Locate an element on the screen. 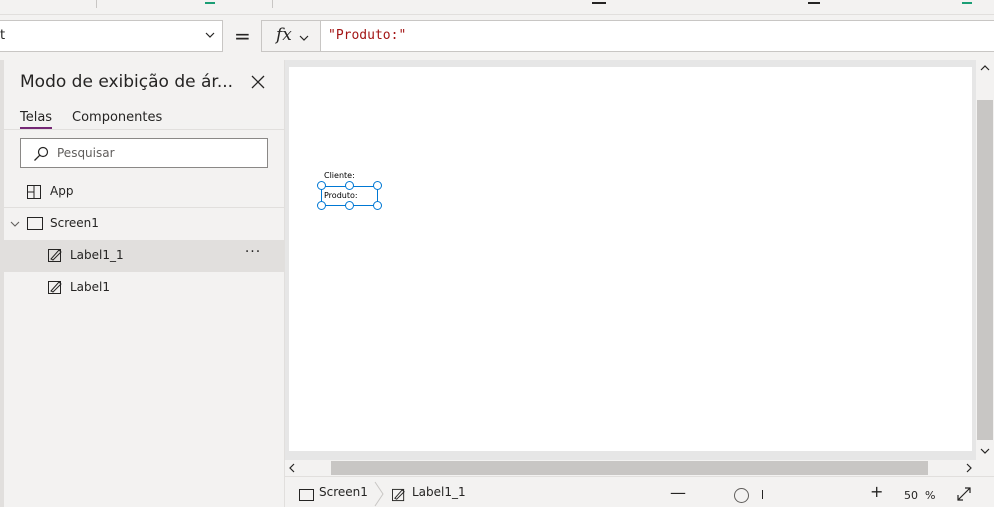 The image size is (994, 507). horizontal-scroll-thumb is located at coordinates (629, 468).